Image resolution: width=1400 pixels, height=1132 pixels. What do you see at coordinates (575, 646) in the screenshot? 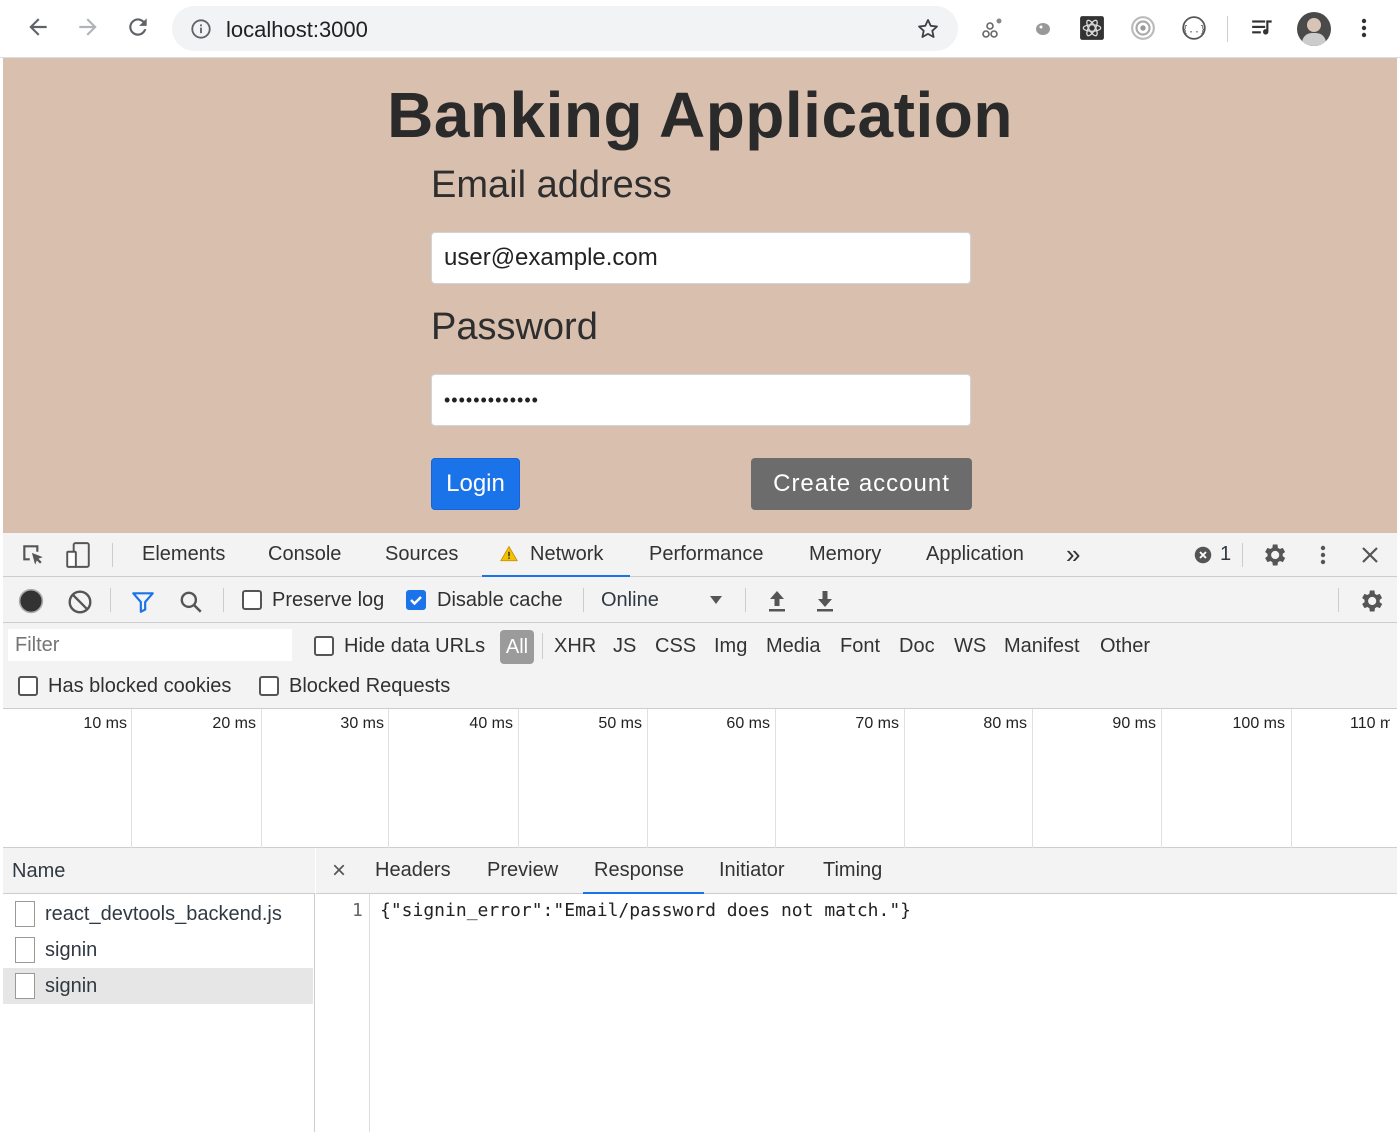
I see `filter-type-xhr: XHR` at bounding box center [575, 646].